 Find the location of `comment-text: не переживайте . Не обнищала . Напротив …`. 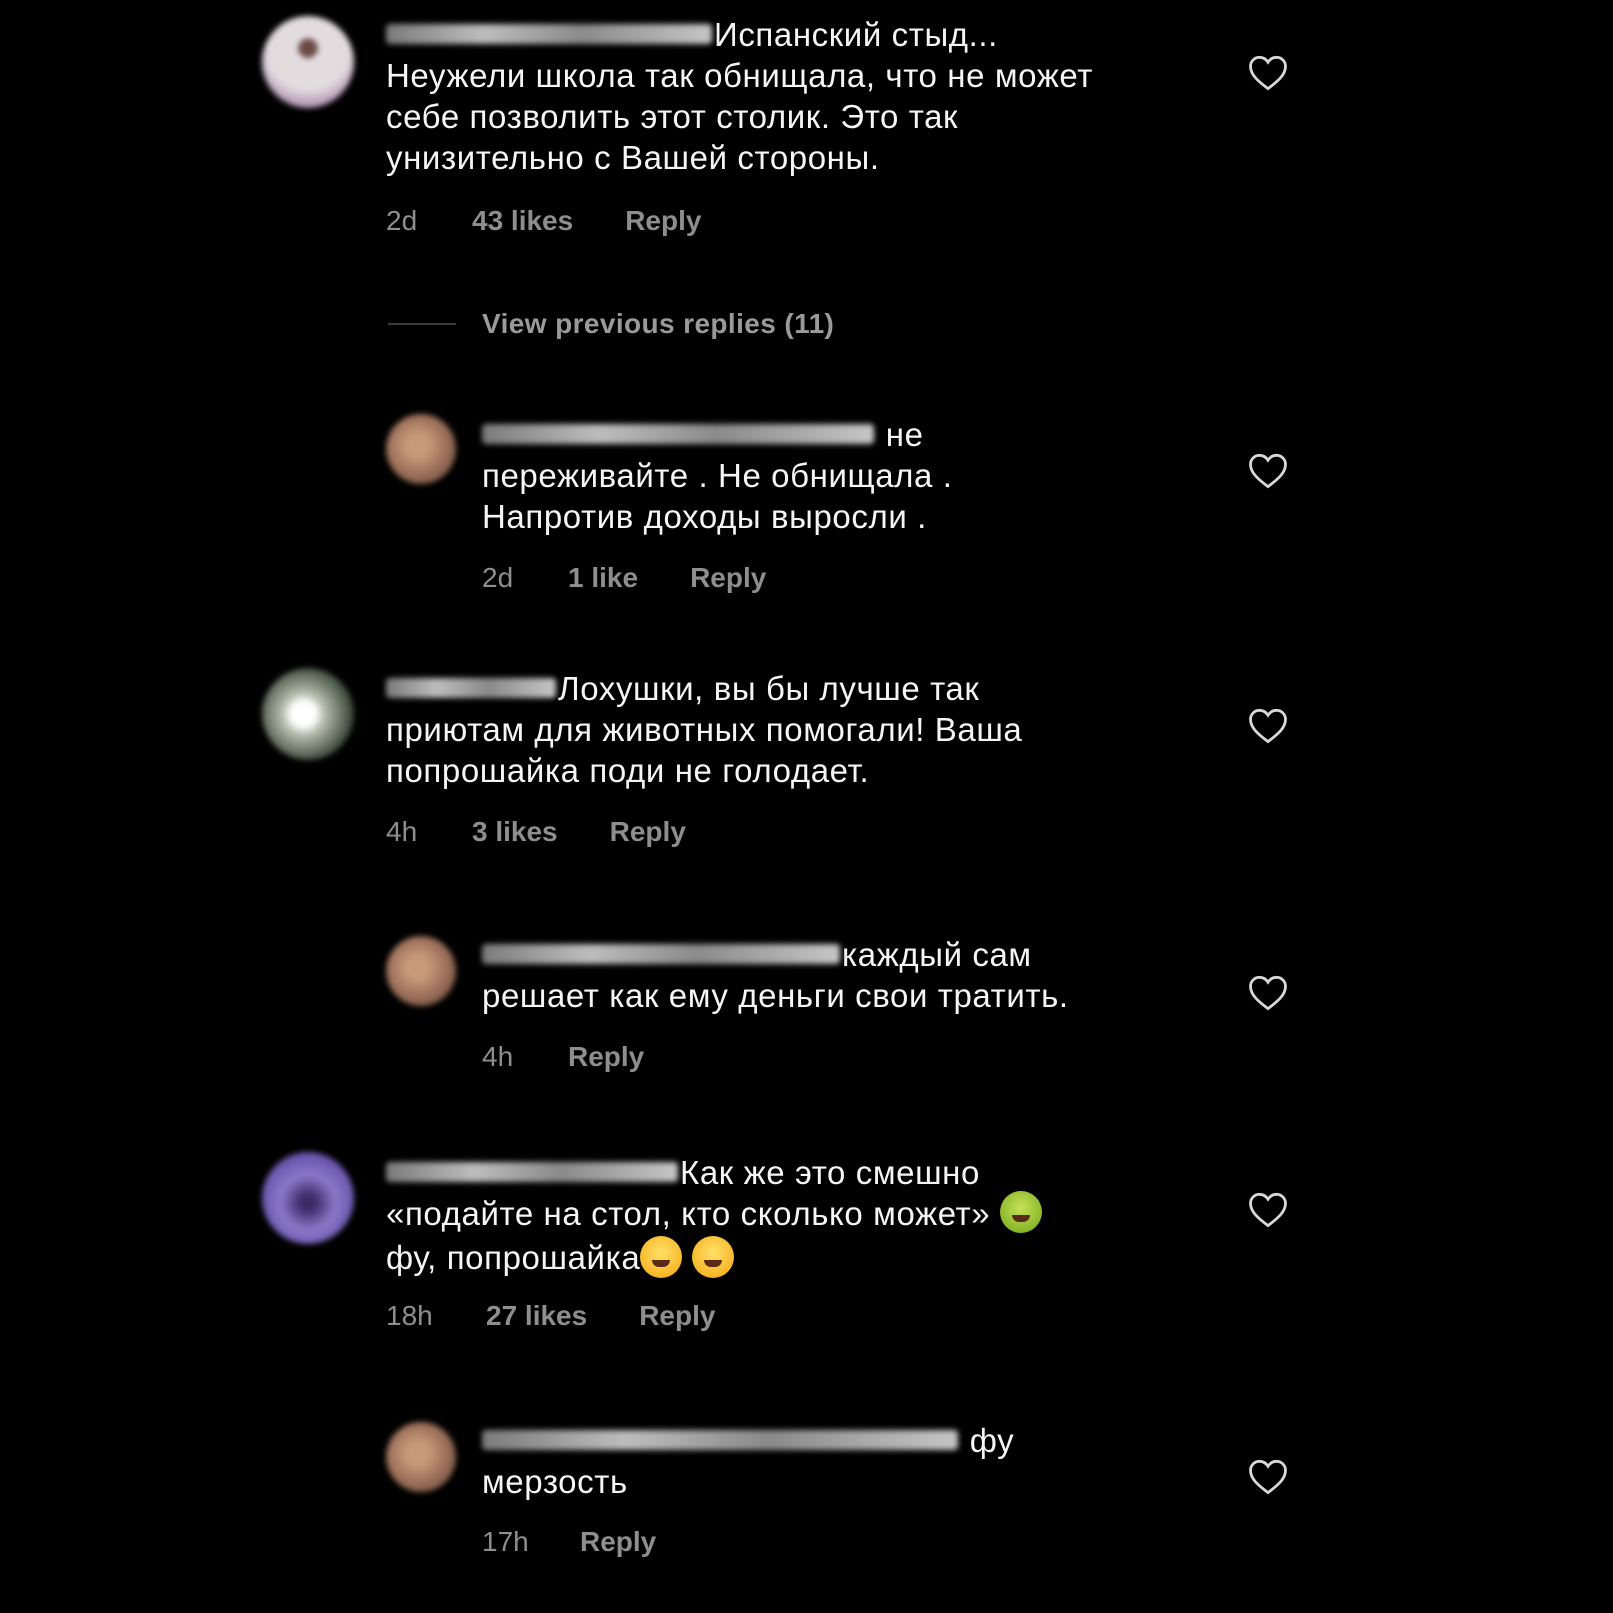

comment-text: не переживайте . Не обнищала . Напротив … is located at coordinates (717, 475).